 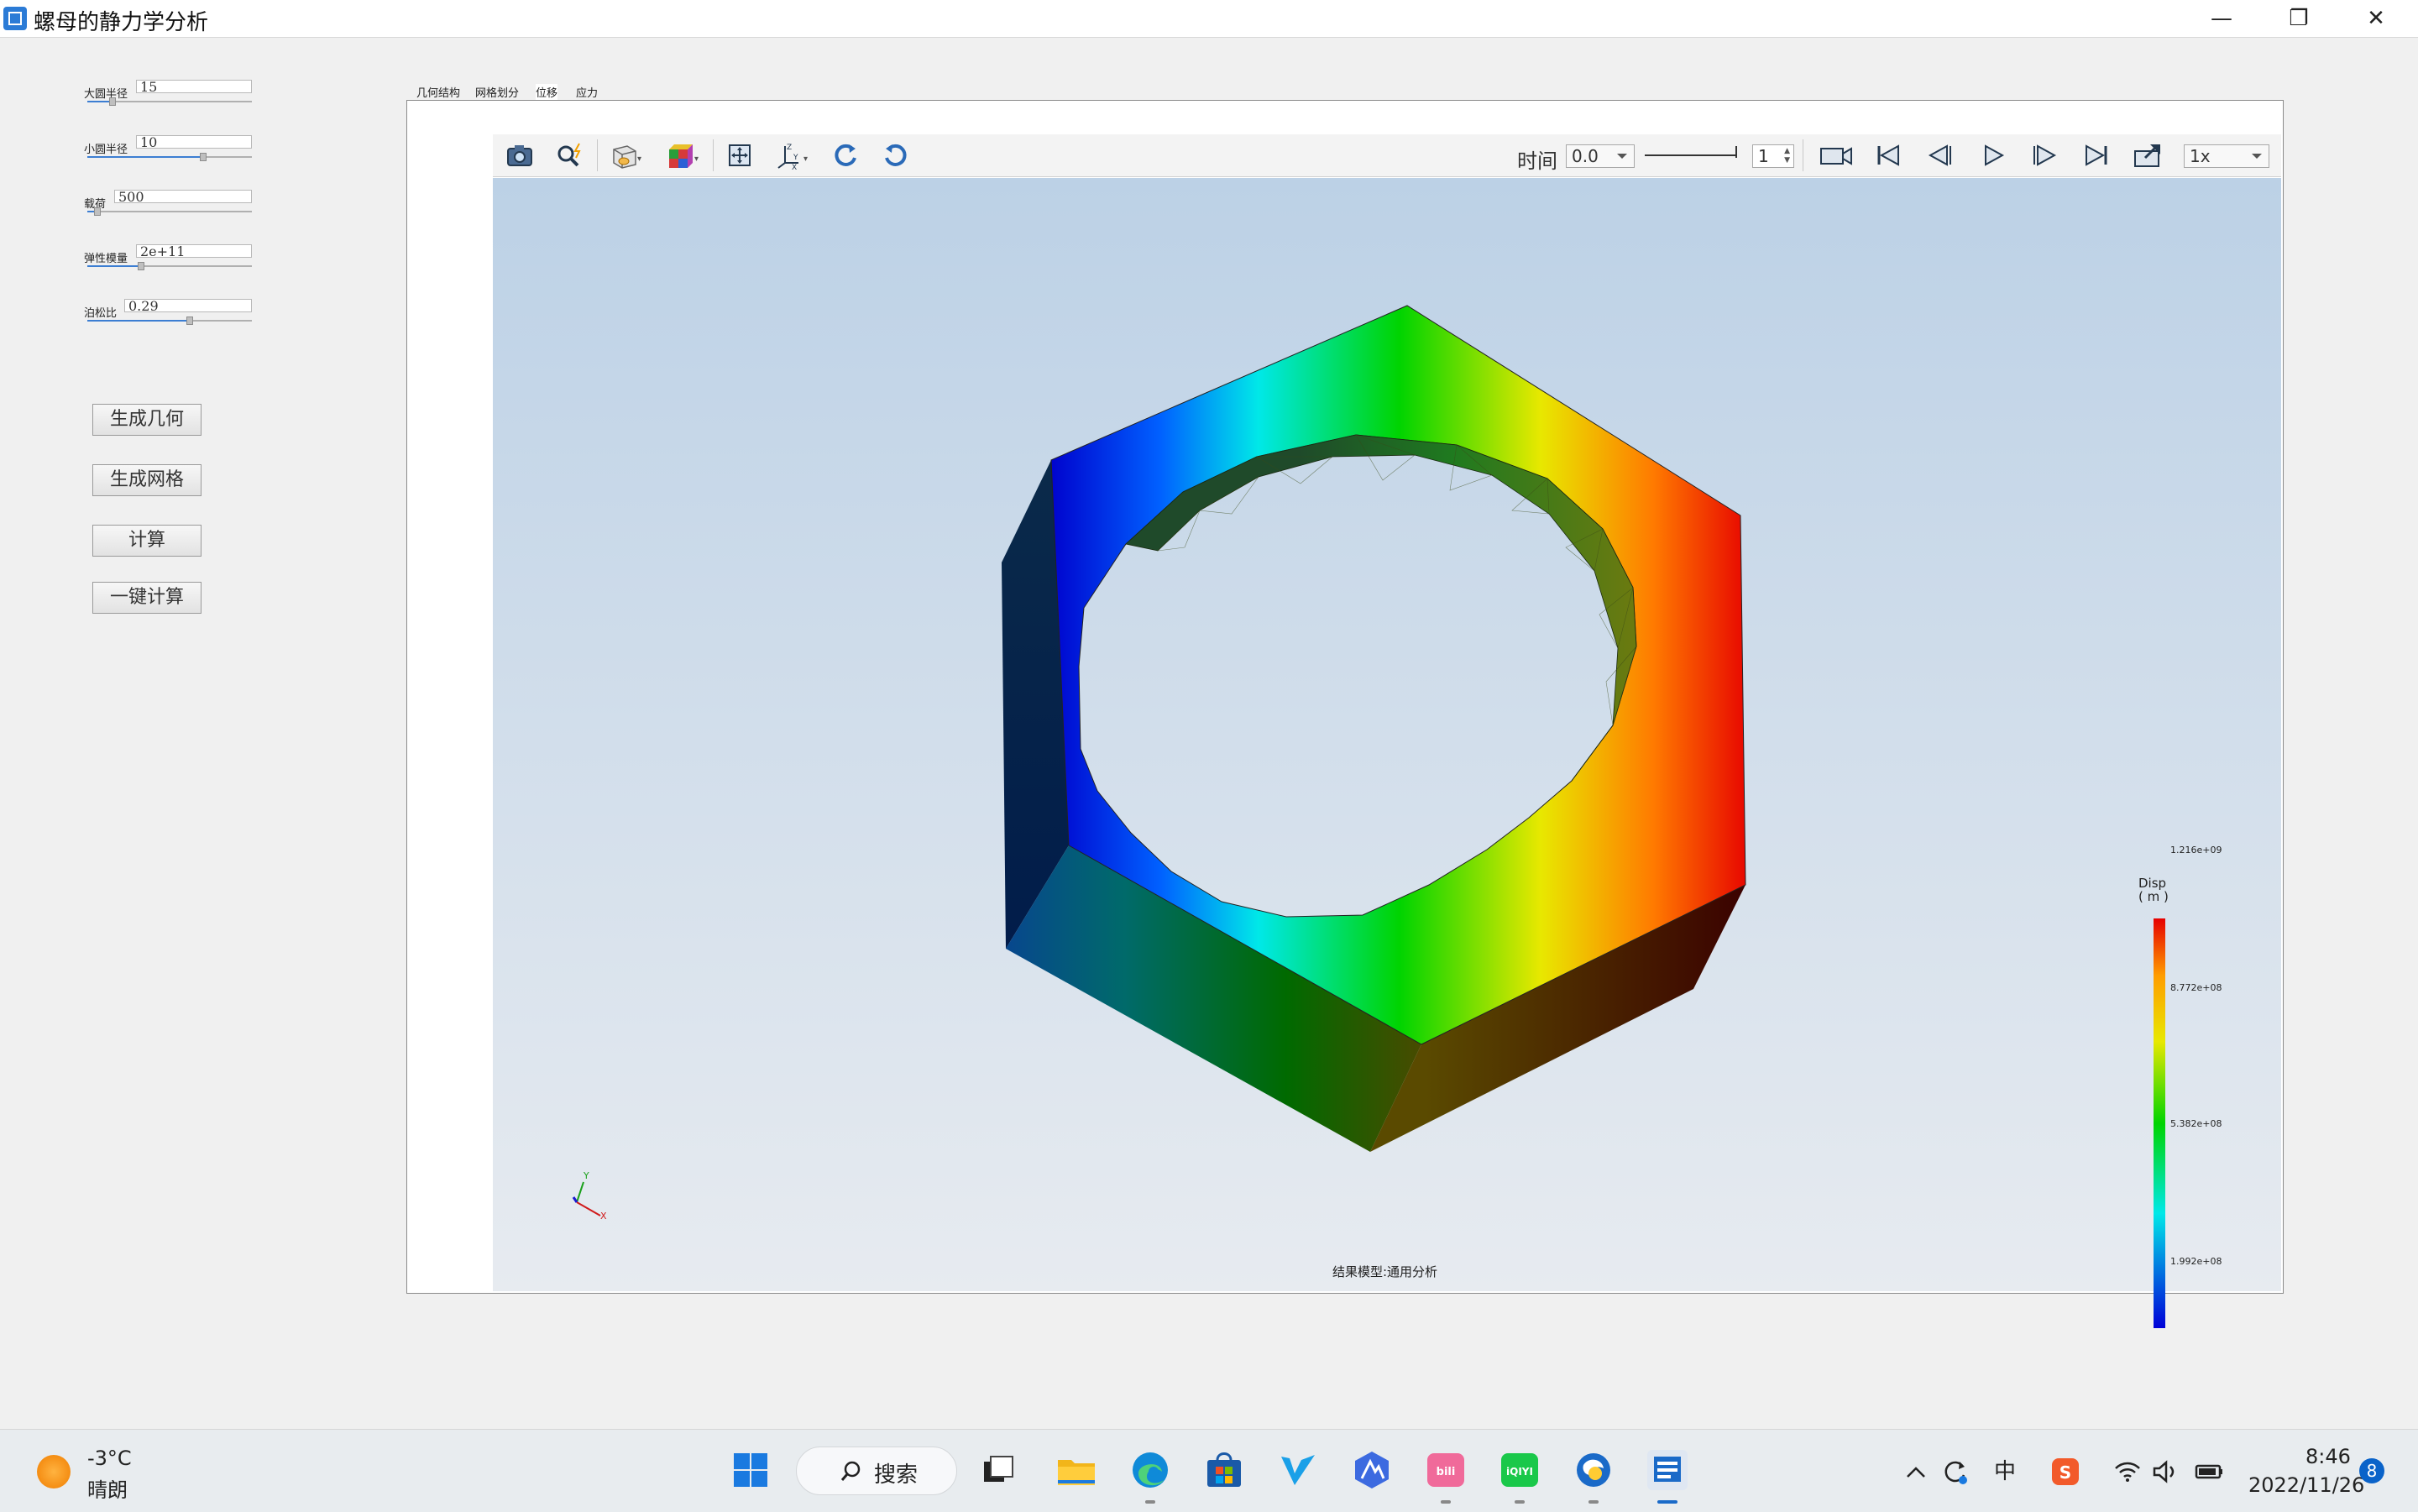 What do you see at coordinates (1209, 18) in the screenshot?
I see `title-bar: 螺母的静力学分析 — ❐ ✕` at bounding box center [1209, 18].